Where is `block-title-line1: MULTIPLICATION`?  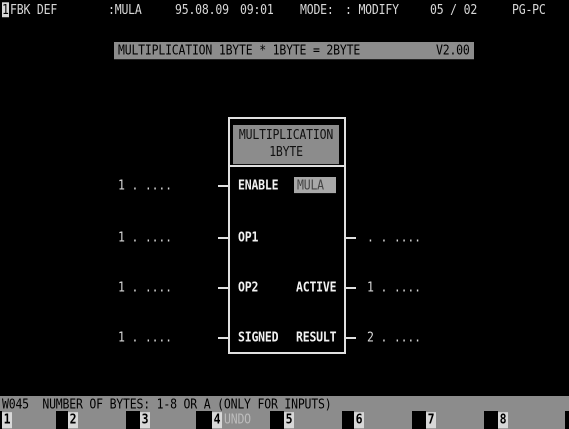
block-title-line1: MULTIPLICATION is located at coordinates (286, 134).